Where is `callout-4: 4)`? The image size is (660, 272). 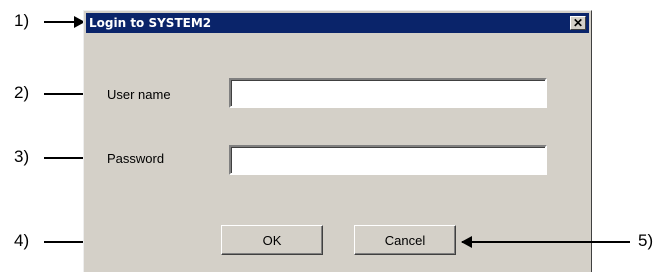 callout-4: 4) is located at coordinates (22, 240).